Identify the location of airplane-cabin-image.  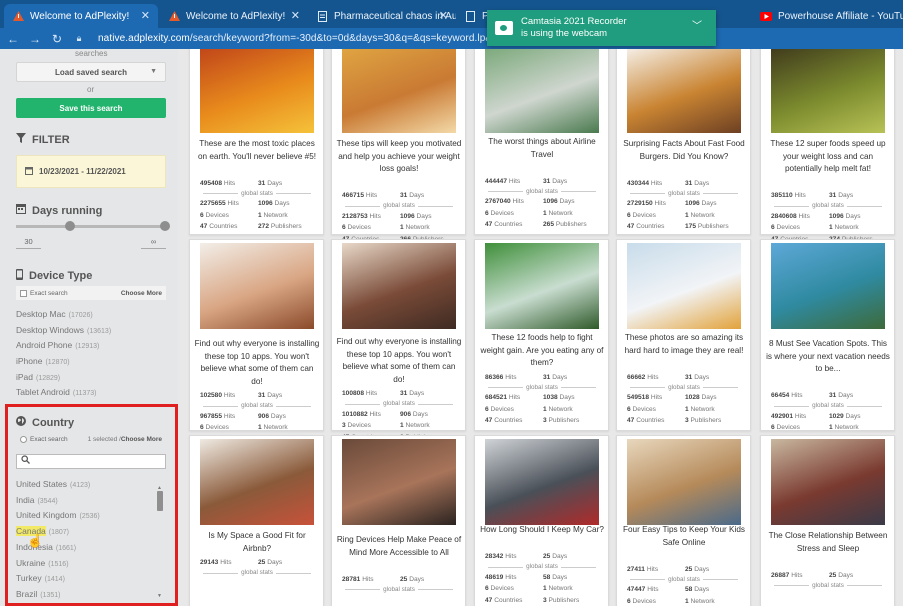
(542, 91).